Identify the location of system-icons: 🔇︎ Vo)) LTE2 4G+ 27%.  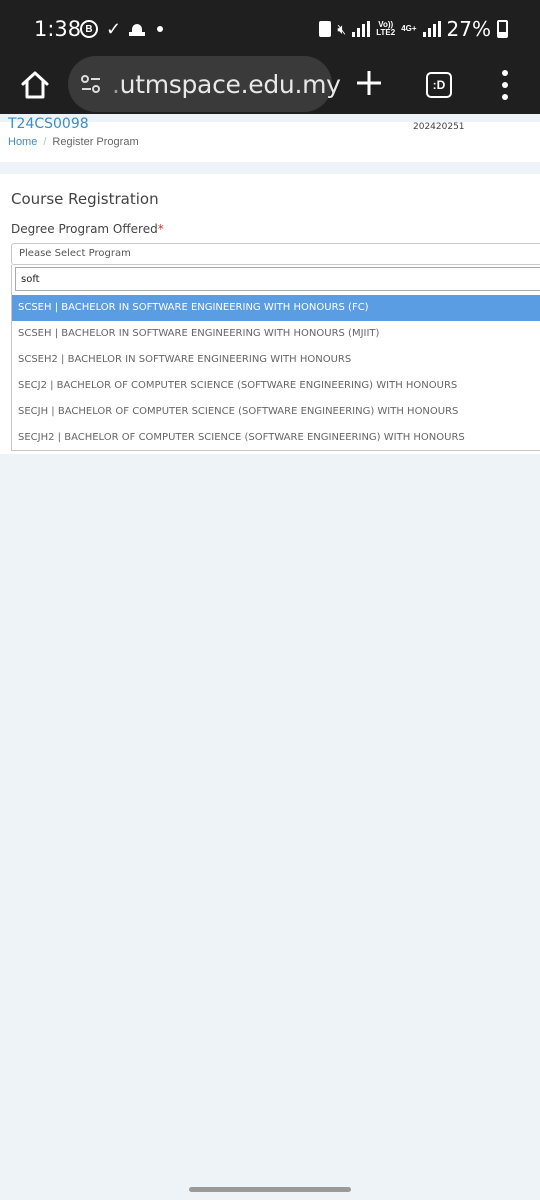
(413, 29).